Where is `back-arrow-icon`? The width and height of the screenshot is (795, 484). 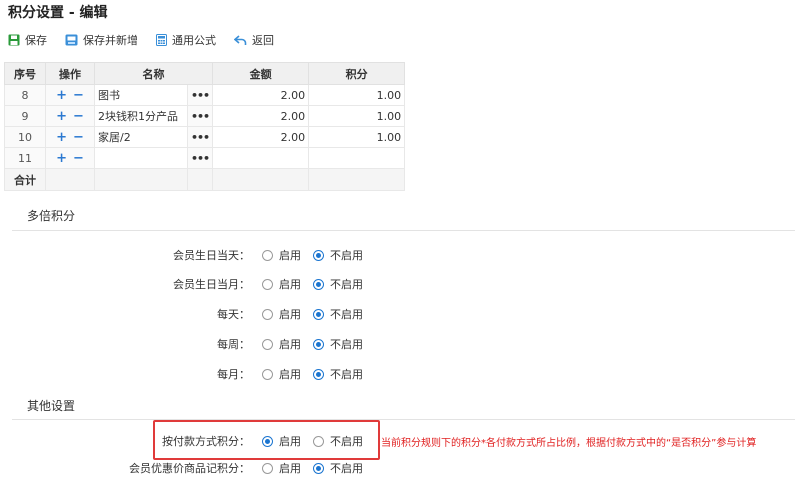
back-arrow-icon is located at coordinates (240, 39).